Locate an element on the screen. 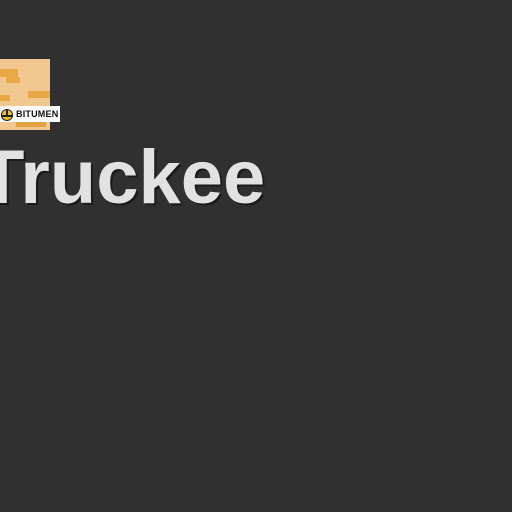  page-title: Truckee is located at coordinates (133, 177).